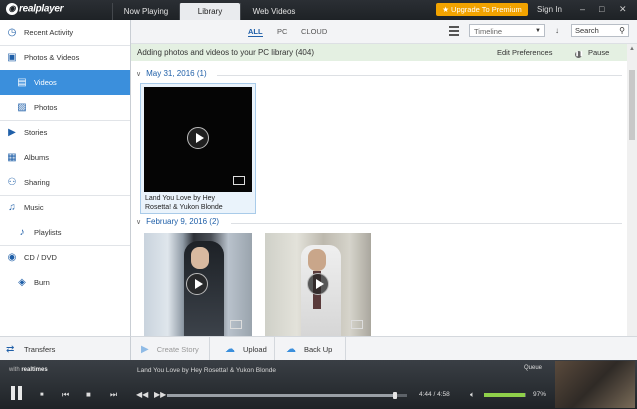 Image resolution: width=637 pixels, height=409 pixels. What do you see at coordinates (632, 190) in the screenshot?
I see `vertical-scrollbar: ▲` at bounding box center [632, 190].